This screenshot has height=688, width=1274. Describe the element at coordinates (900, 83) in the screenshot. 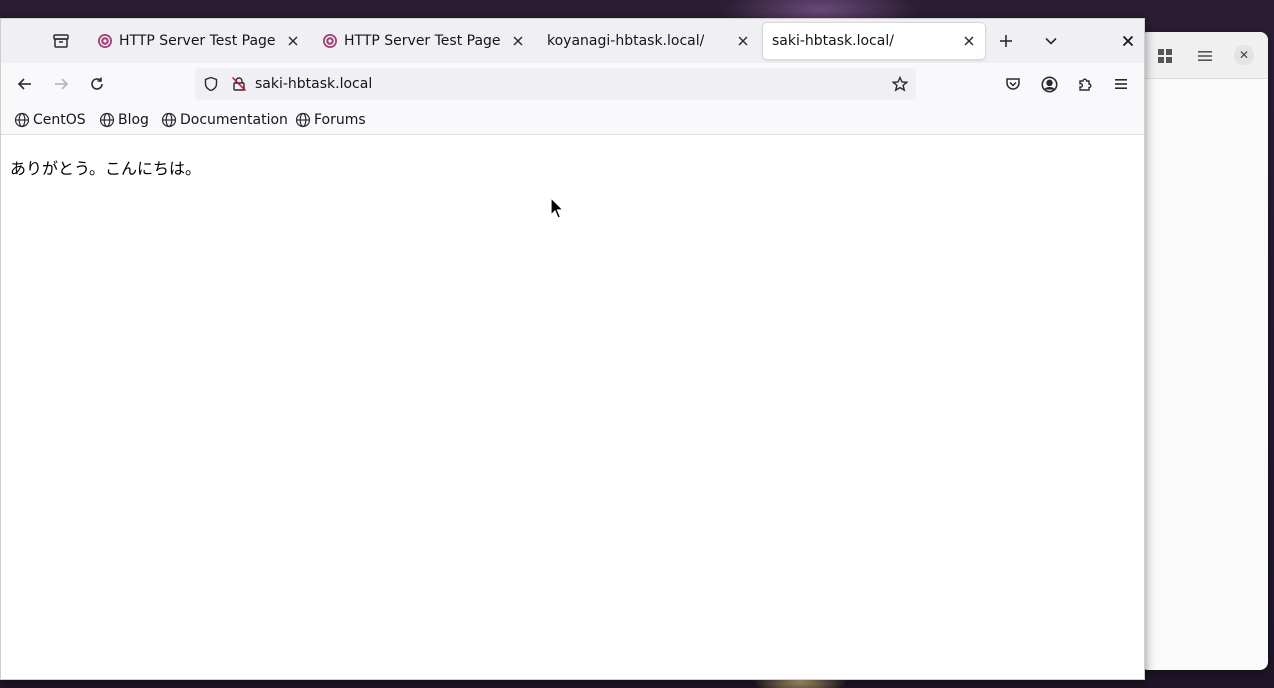

I see `star-icon` at that location.